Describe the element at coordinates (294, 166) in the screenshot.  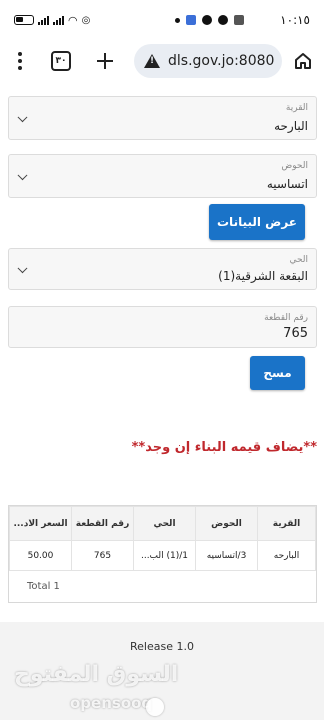
I see `basin-label: الحوض` at that location.